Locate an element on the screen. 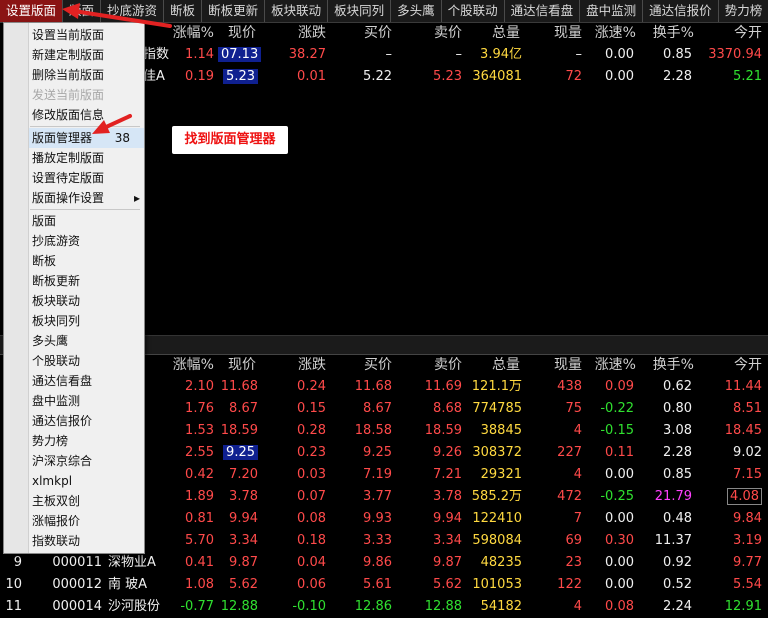  arrow-to-tab-icon is located at coordinates (117, 15).